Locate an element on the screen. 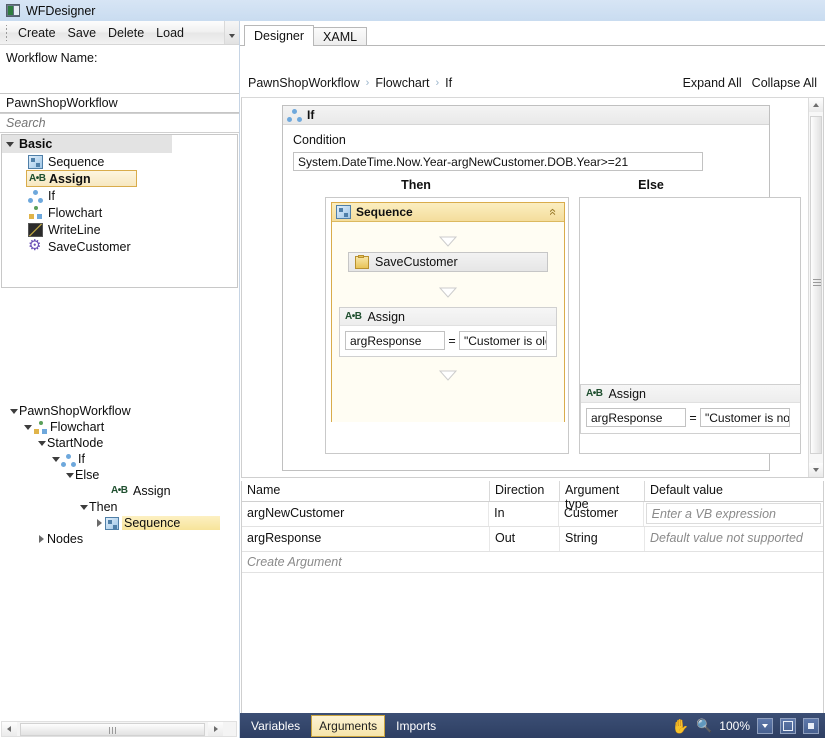 This screenshot has height=738, width=825. collapse-icon: « is located at coordinates (553, 212).